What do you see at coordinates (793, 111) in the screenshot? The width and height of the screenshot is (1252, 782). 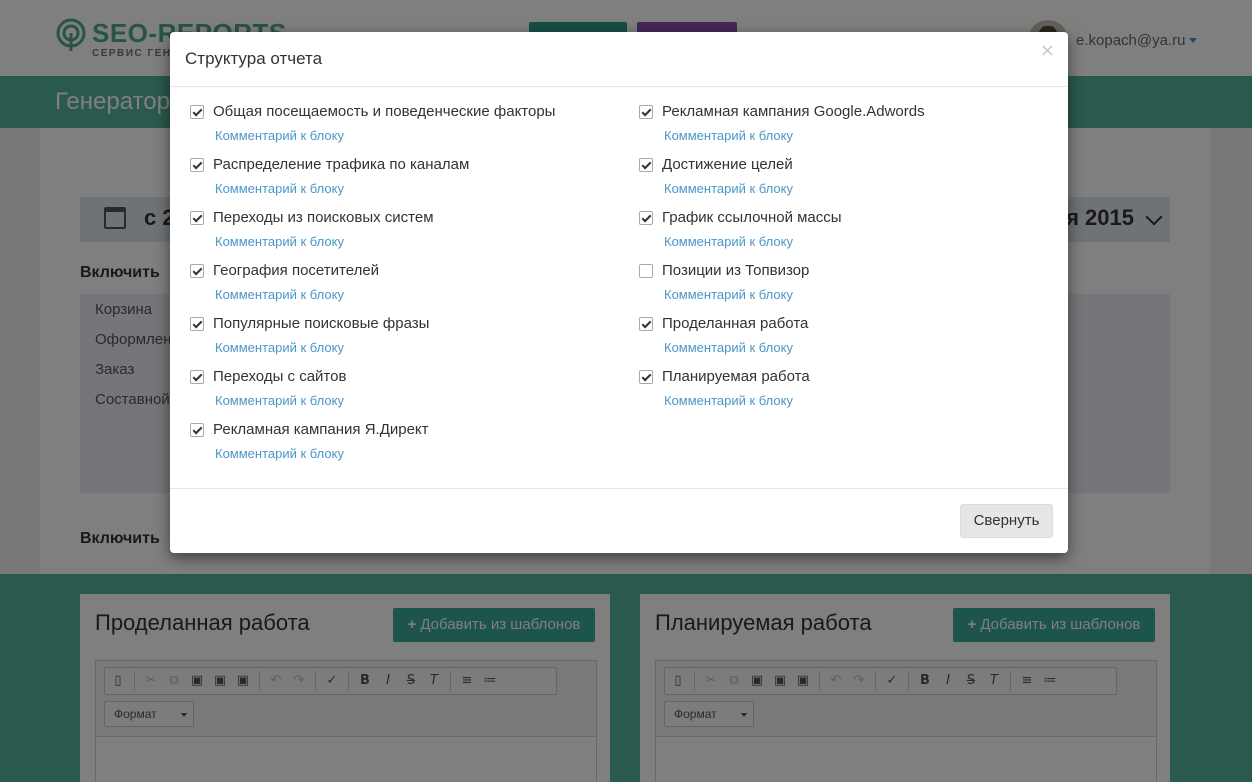 I see `block-label: Рекламная кампания Google.Adwords` at bounding box center [793, 111].